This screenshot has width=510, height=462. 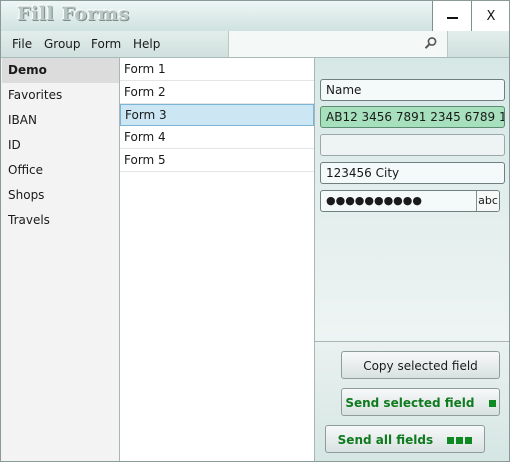 I want to click on app-title: Fill Forms, so click(x=73, y=14).